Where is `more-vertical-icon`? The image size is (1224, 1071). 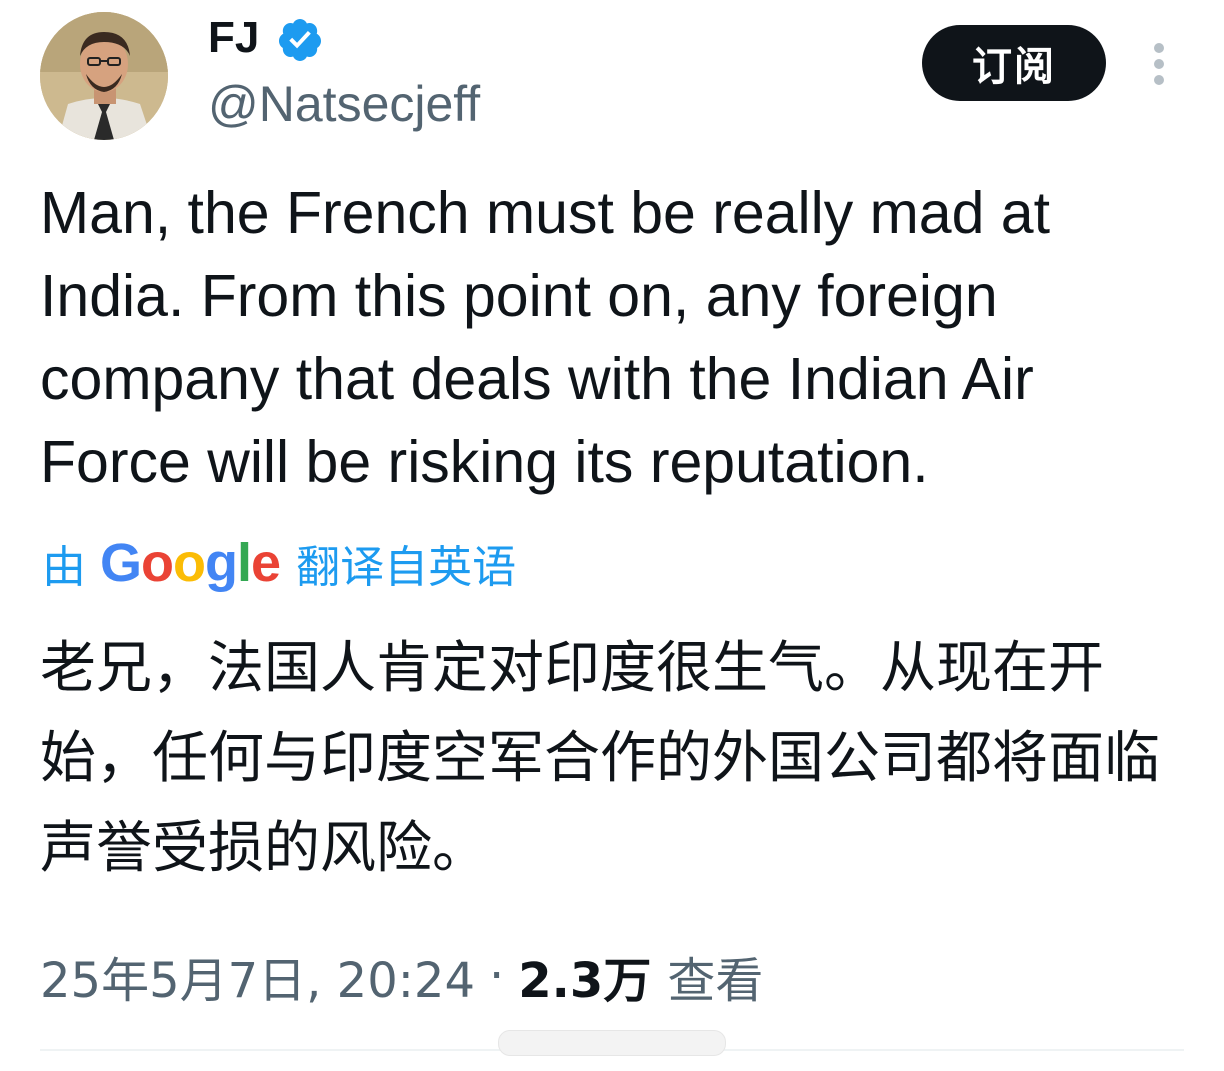
more-vertical-icon is located at coordinates (1159, 64).